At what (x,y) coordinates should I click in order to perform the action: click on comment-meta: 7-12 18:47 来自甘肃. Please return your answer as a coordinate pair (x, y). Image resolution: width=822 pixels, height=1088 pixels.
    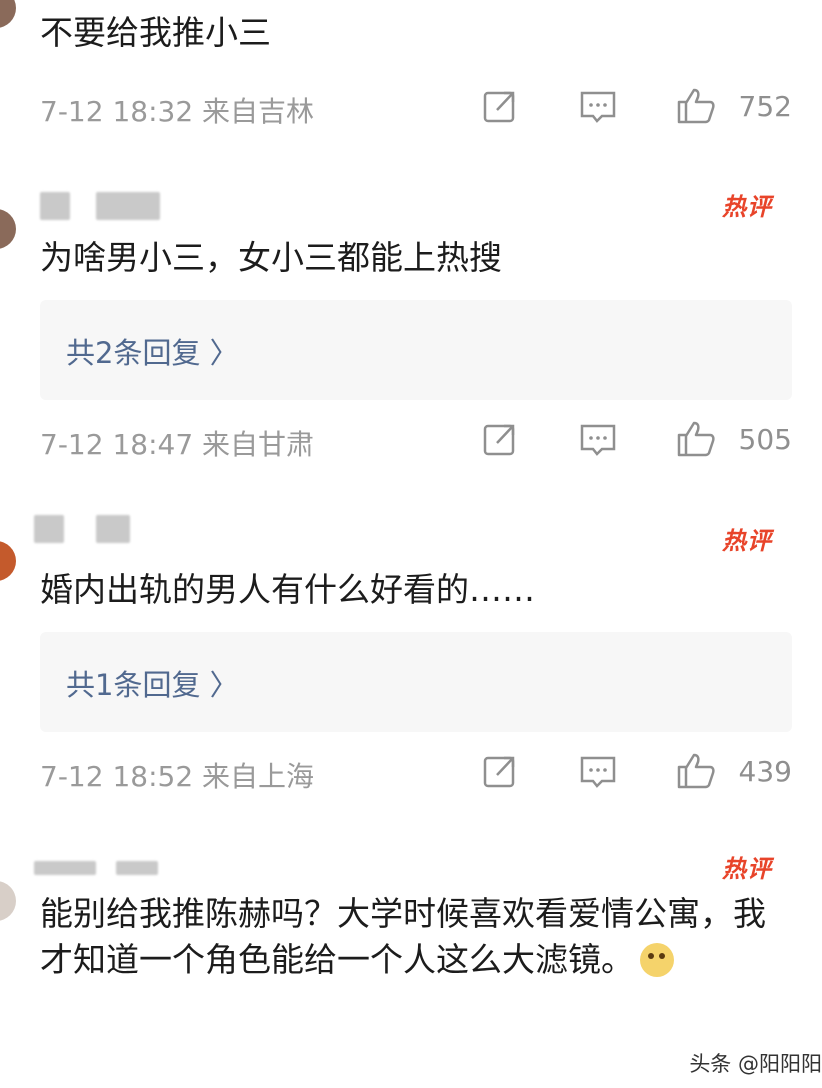
    Looking at the image, I should click on (177, 443).